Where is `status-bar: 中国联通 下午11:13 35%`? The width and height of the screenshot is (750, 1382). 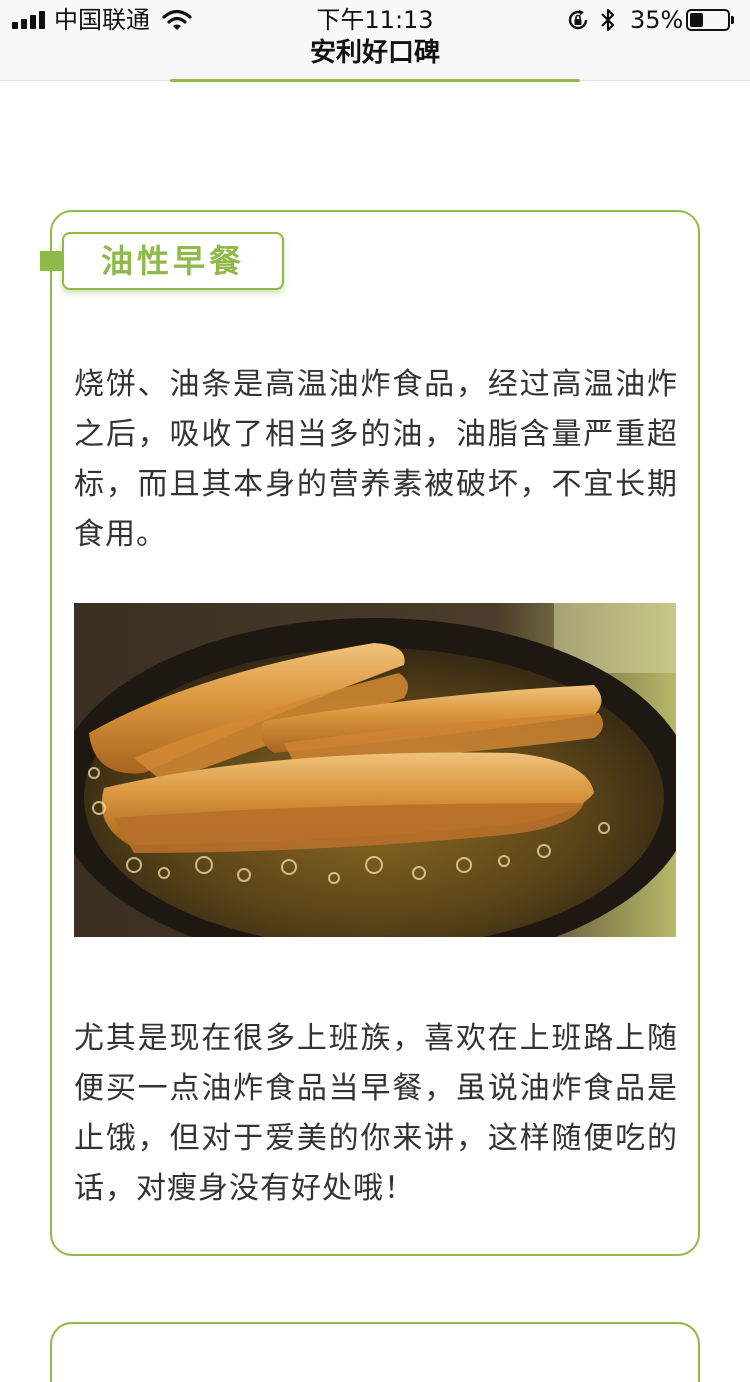 status-bar: 中国联通 下午11:13 35% is located at coordinates (375, 20).